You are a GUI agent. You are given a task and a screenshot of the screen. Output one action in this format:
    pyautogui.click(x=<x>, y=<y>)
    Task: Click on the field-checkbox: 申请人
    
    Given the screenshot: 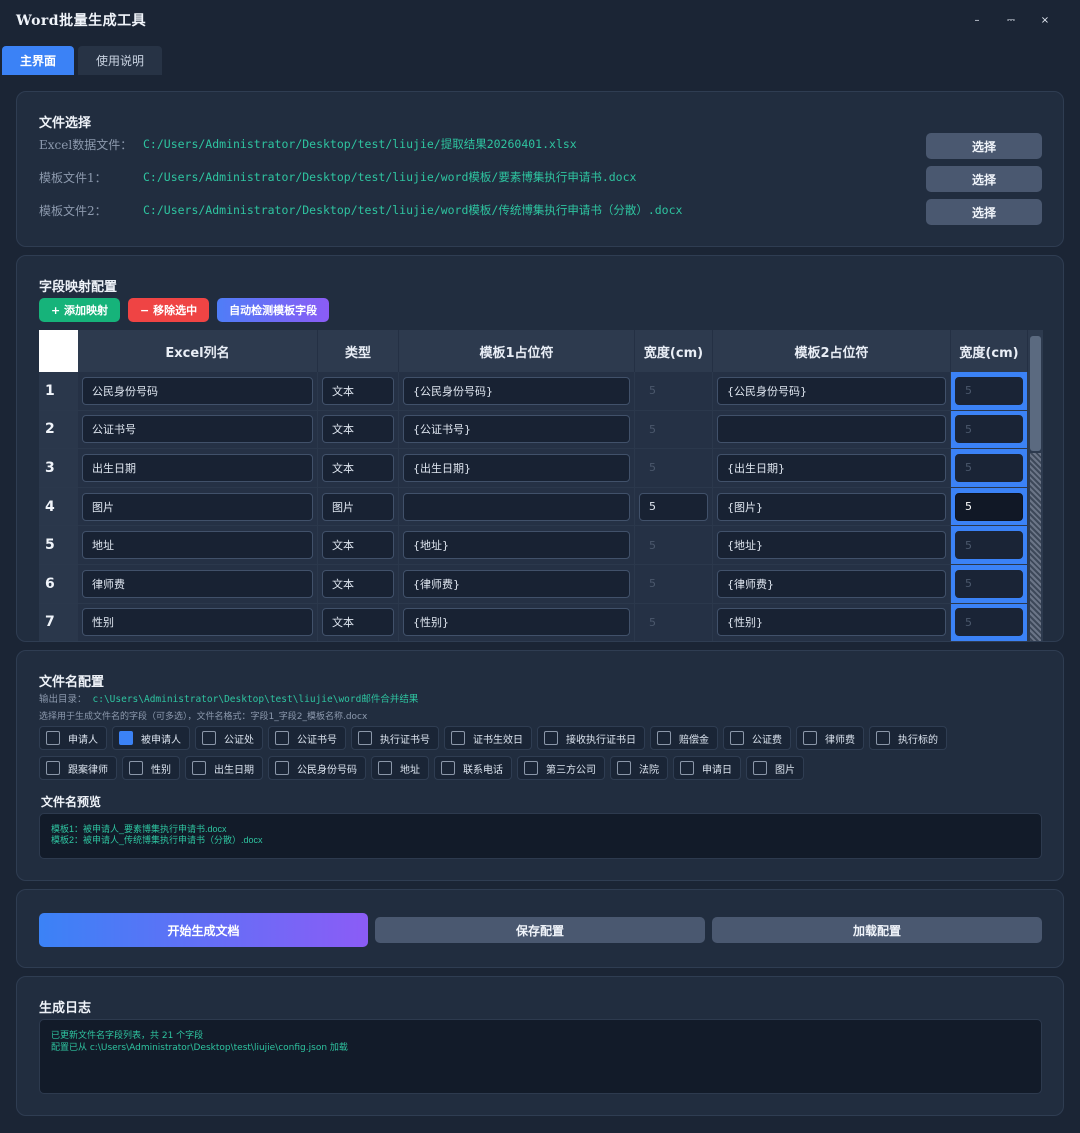 What is the action you would take?
    pyautogui.click(x=73, y=738)
    